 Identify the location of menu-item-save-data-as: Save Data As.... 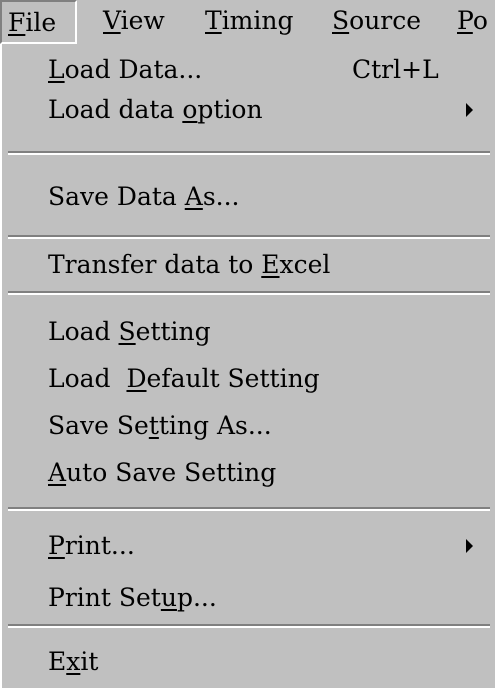
(248, 197).